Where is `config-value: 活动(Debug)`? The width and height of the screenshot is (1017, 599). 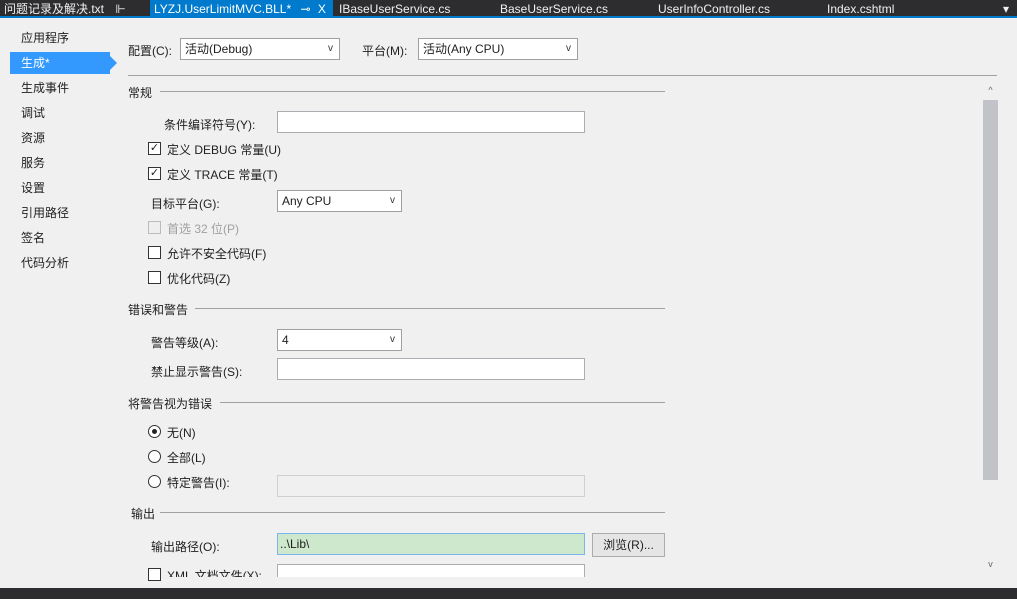
config-value: 活动(Debug) is located at coordinates (219, 49).